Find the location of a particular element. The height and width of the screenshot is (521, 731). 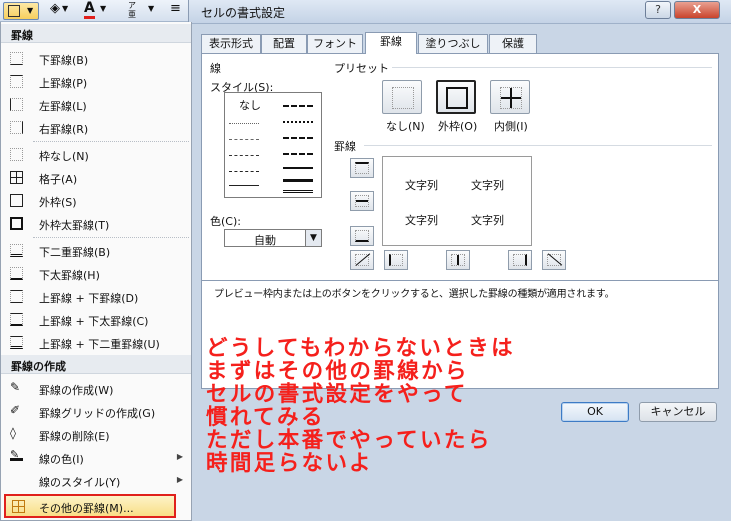

fill-color-icon: ◈ is located at coordinates (55, 10).